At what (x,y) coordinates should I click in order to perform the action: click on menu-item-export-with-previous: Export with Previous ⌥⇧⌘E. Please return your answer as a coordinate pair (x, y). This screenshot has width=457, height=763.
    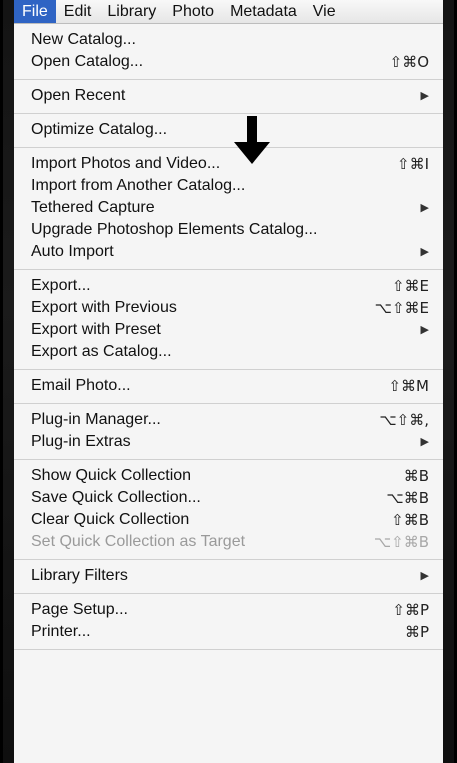
    Looking at the image, I should click on (228, 308).